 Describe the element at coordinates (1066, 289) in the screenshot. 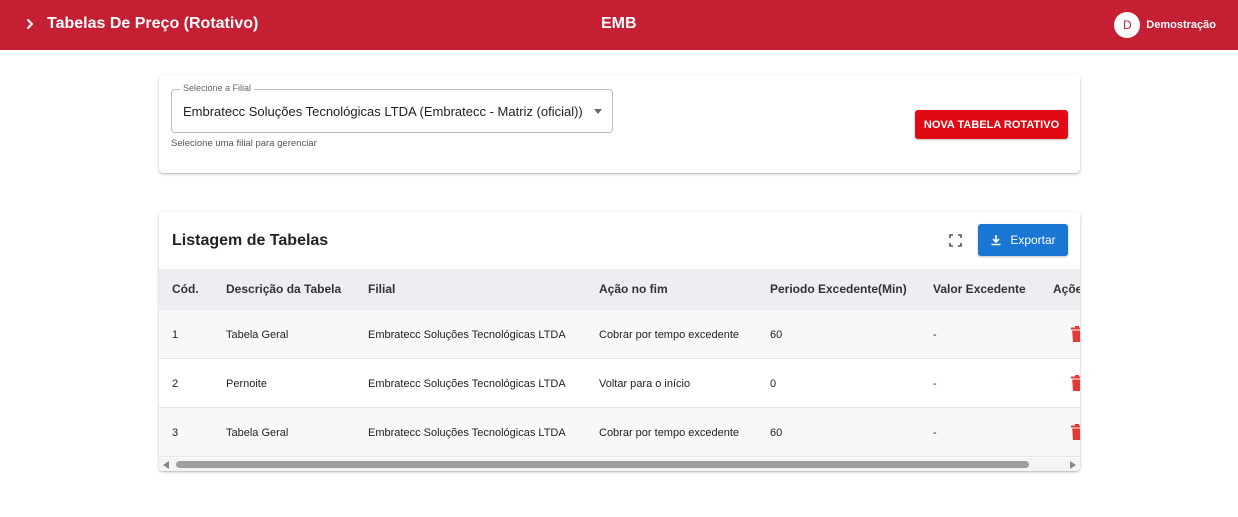

I see `column-header-acoes: Açõe` at that location.